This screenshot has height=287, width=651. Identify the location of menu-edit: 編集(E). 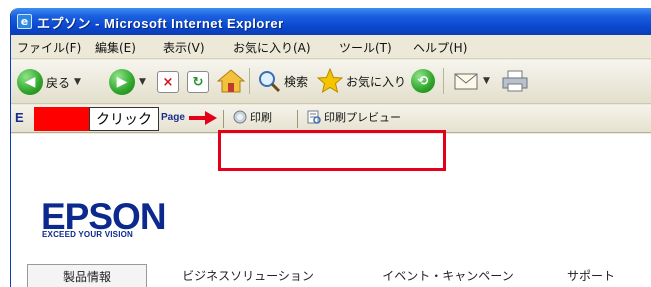
(115, 47).